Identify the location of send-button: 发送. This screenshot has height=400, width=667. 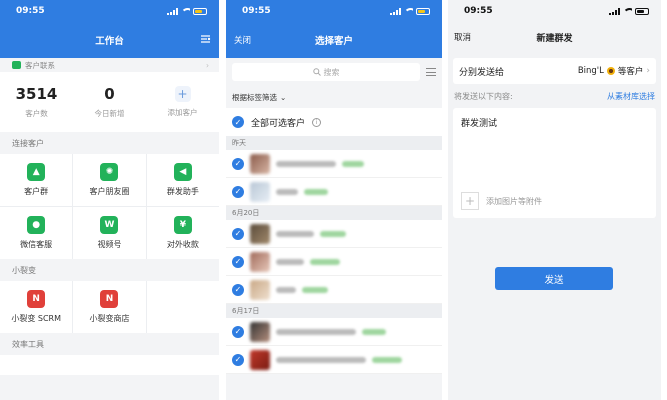
(554, 278).